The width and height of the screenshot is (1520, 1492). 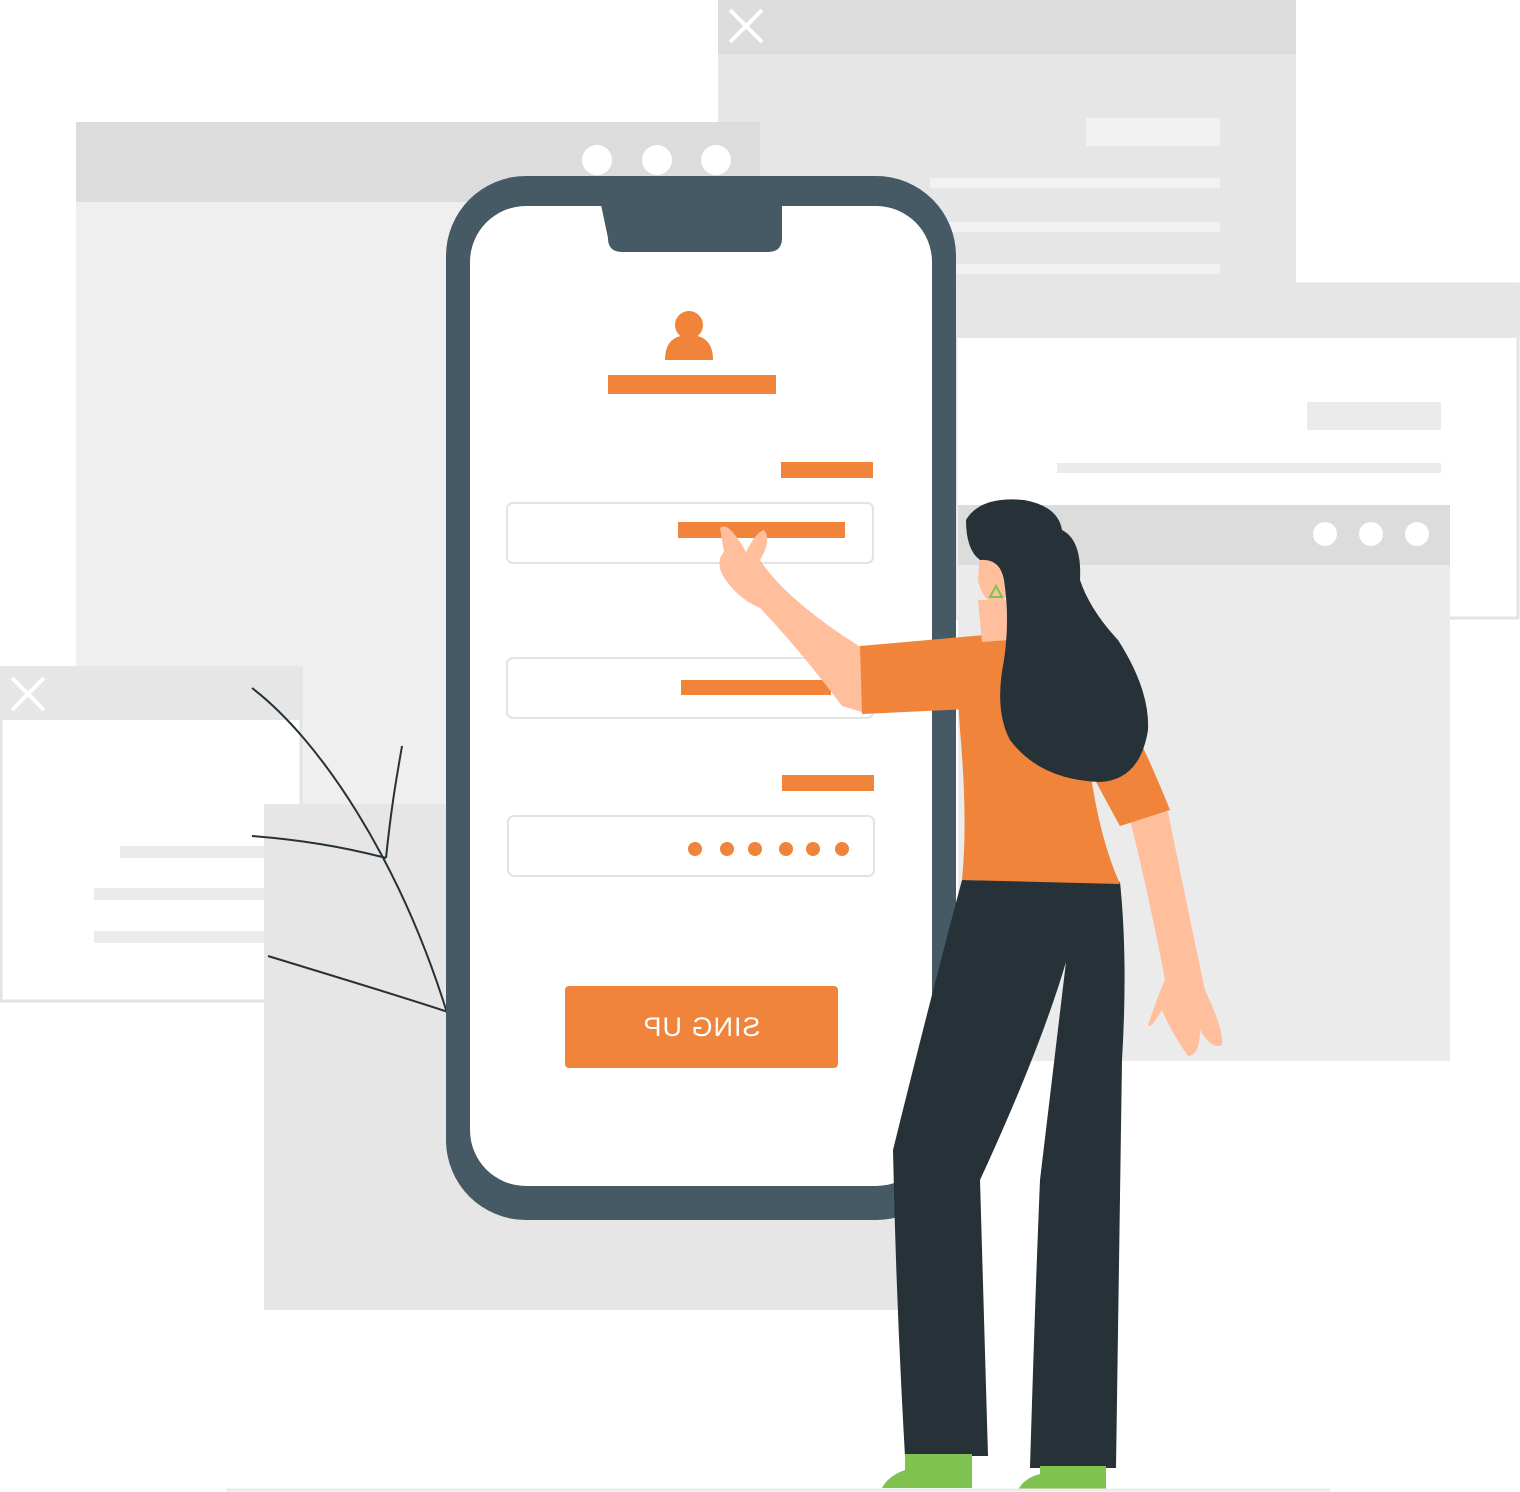 What do you see at coordinates (691, 226) in the screenshot?
I see `phone-notch` at bounding box center [691, 226].